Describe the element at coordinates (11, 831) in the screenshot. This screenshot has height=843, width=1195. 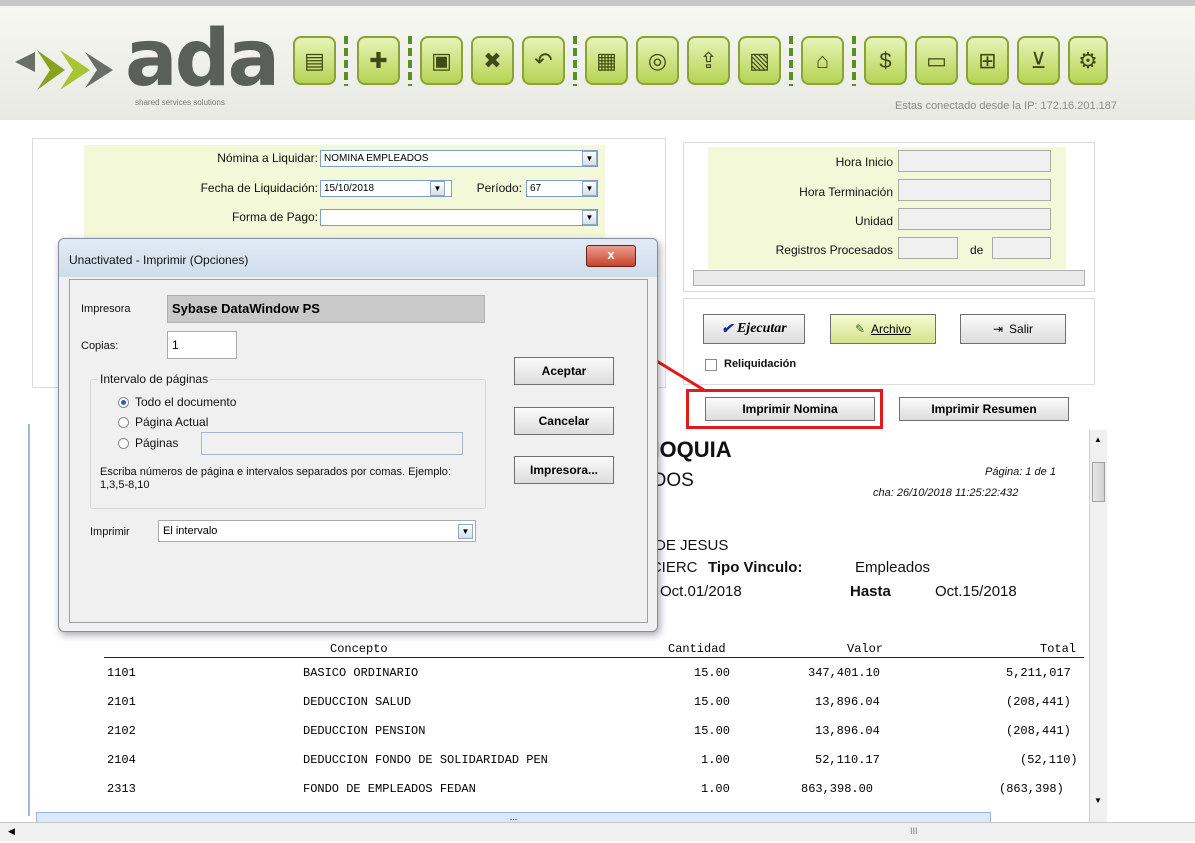
I see `scroll-left-icon: ◀` at that location.